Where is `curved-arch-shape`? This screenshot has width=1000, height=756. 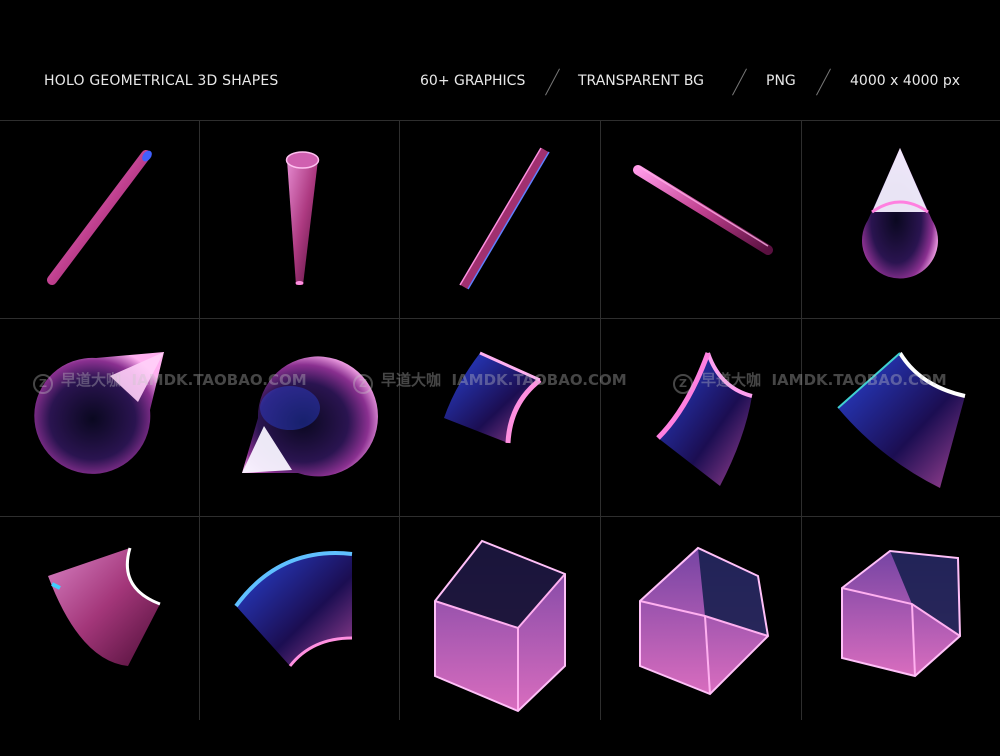 curved-arch-shape is located at coordinates (293, 609).